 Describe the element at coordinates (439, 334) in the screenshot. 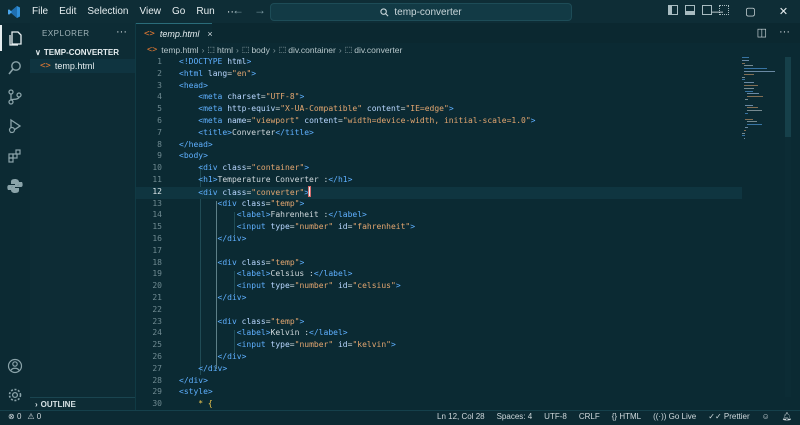

I see `code-line: 24 <label>Kelvin :</label>` at that location.